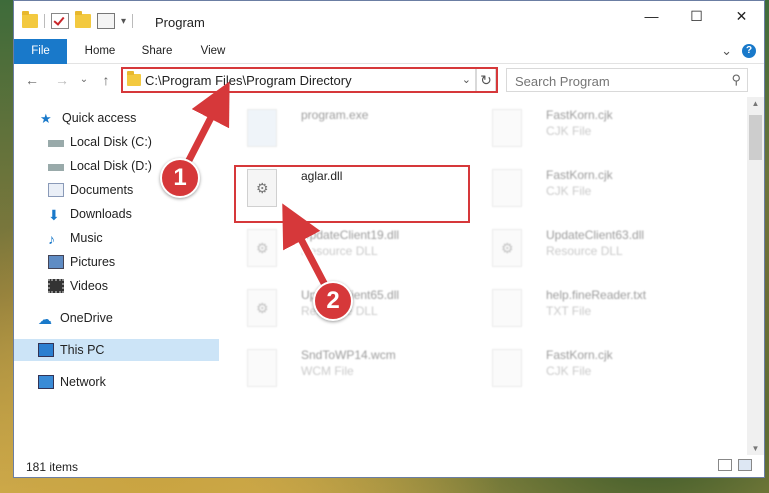  I want to click on file-item-aglar-dll: ⚙ aglar.dll, so click(344, 187).